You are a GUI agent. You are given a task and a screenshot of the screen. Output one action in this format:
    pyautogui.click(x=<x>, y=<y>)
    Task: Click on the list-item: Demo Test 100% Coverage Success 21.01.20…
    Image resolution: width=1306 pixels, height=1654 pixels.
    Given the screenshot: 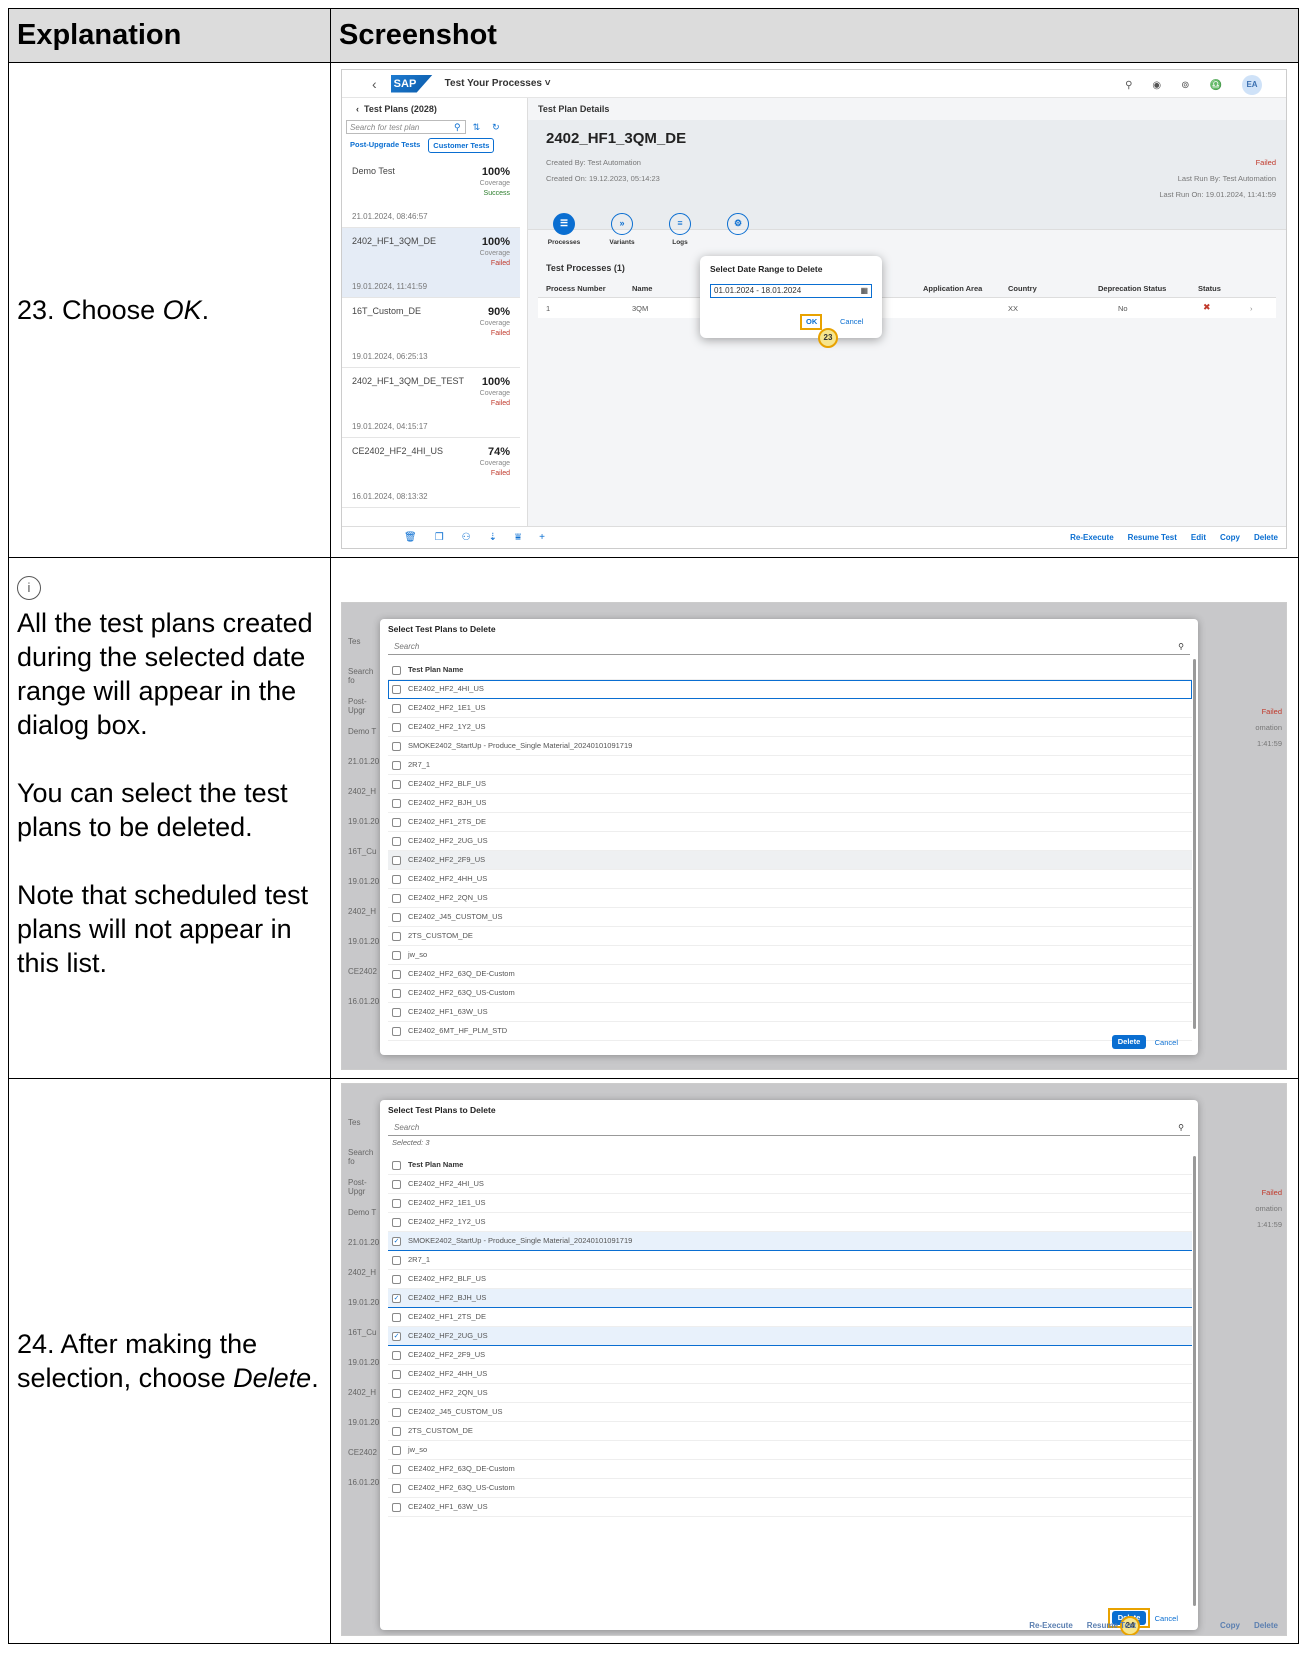 What is the action you would take?
    pyautogui.click(x=431, y=193)
    